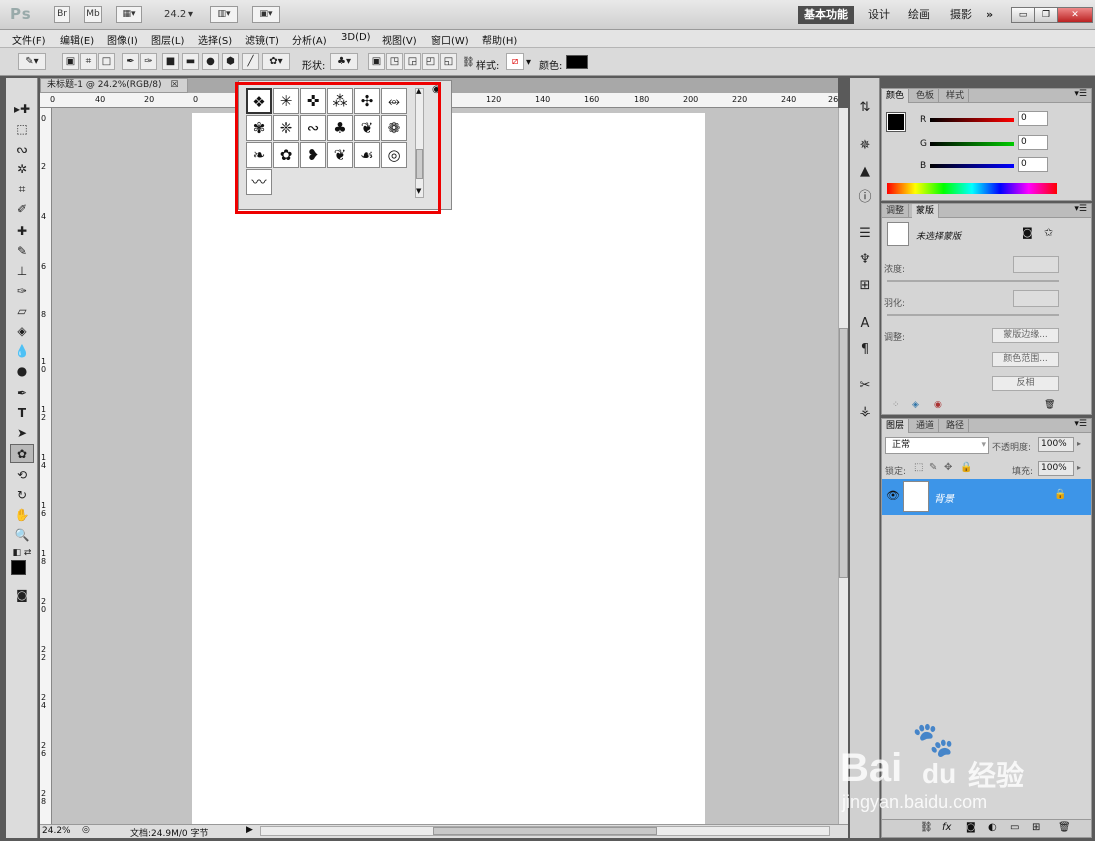 Image resolution: width=1095 pixels, height=841 pixels. What do you see at coordinates (1014, 827) in the screenshot?
I see `new-group-icon: ▭` at bounding box center [1014, 827].